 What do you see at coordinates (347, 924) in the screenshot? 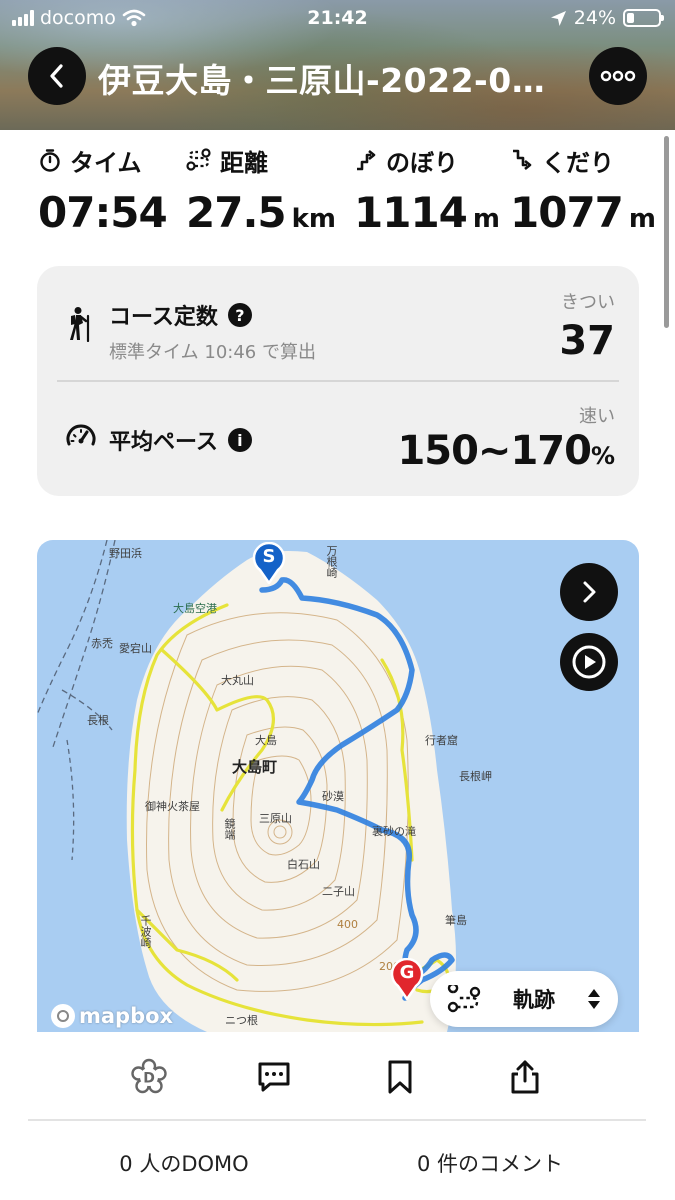
I see `map-label-contour-400: 400` at bounding box center [347, 924].